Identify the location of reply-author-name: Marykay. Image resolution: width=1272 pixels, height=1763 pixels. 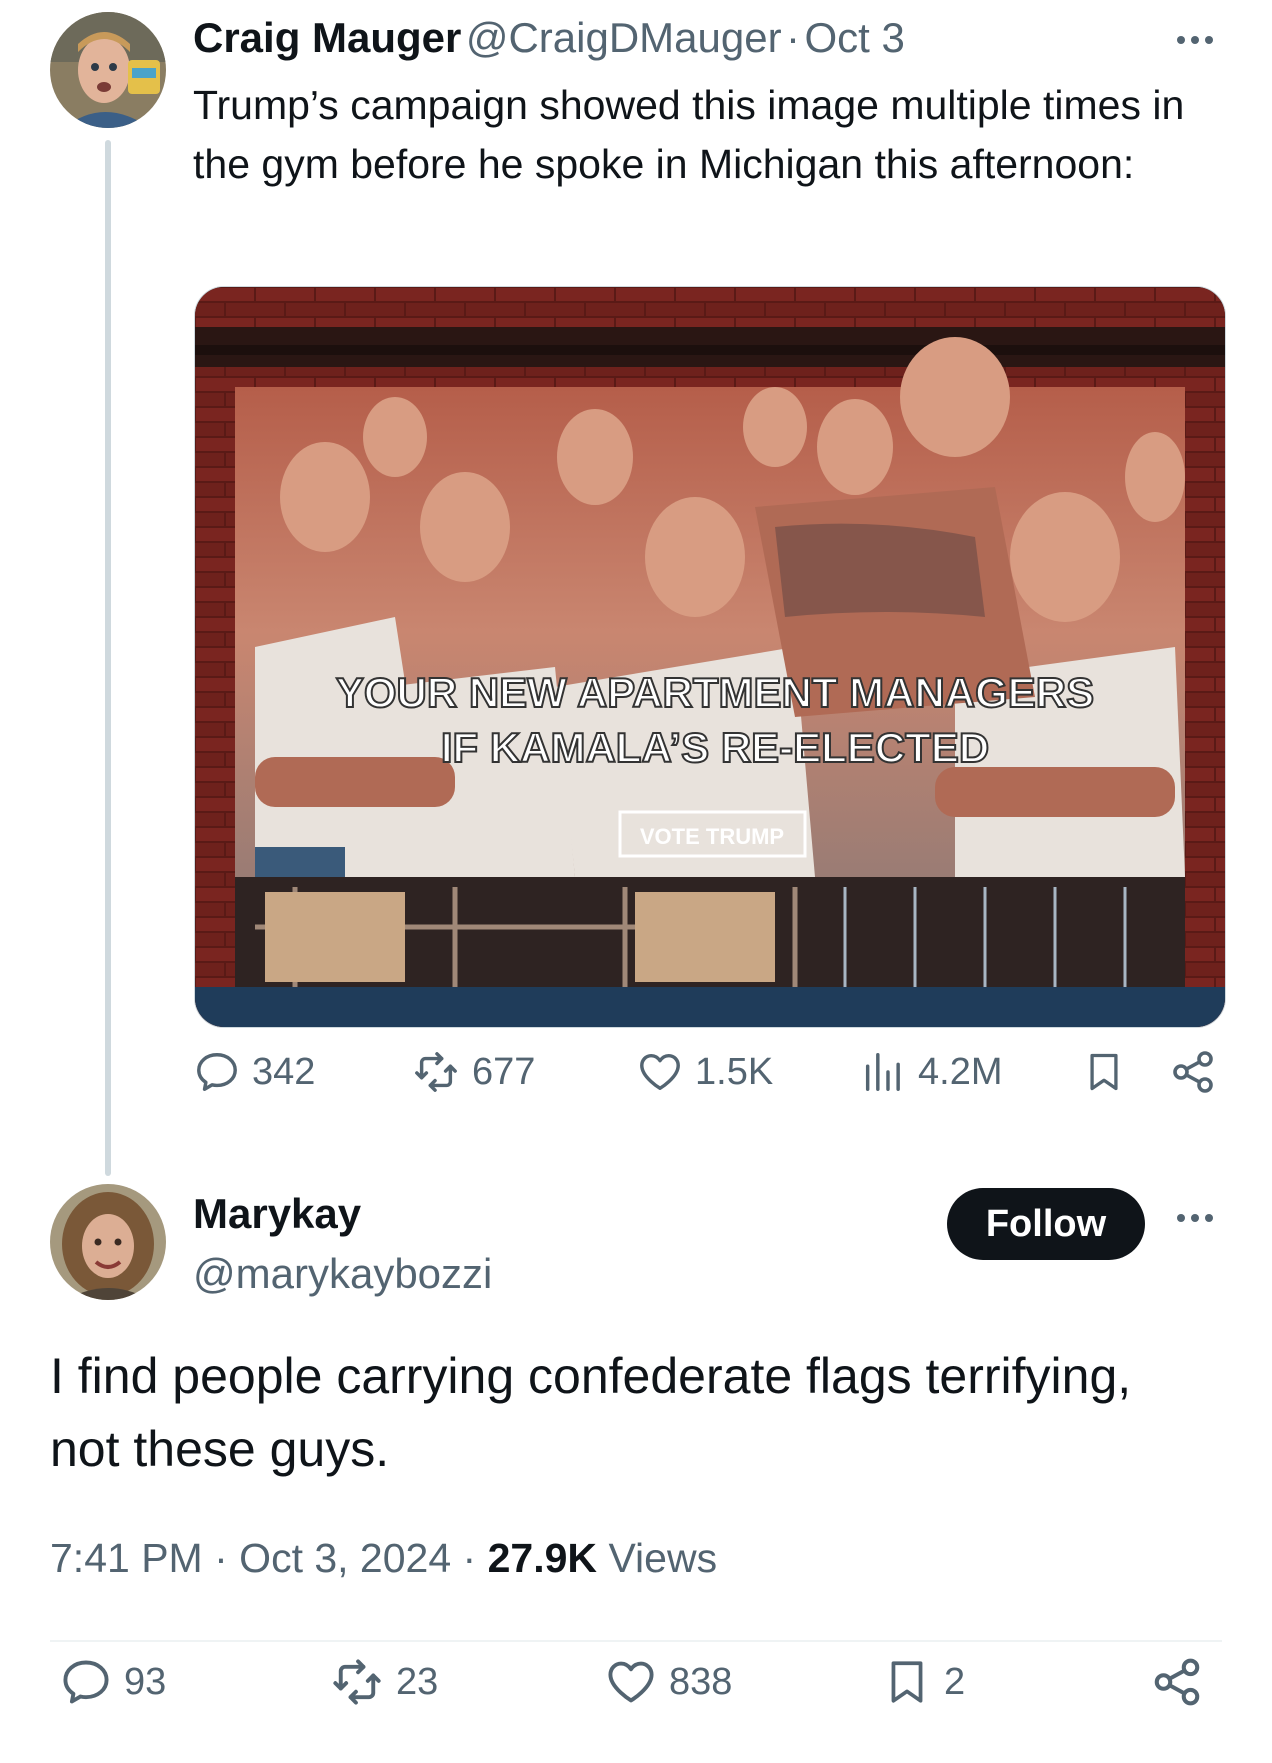
(277, 1214).